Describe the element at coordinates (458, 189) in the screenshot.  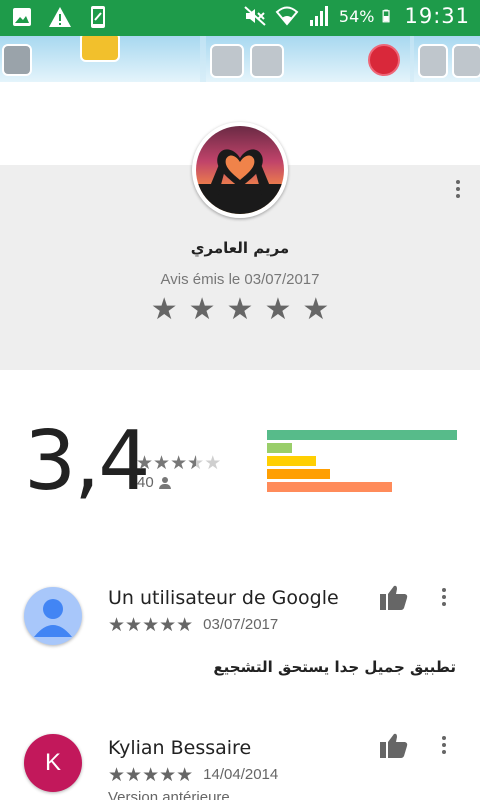
I see `featured-review-menu-button` at that location.